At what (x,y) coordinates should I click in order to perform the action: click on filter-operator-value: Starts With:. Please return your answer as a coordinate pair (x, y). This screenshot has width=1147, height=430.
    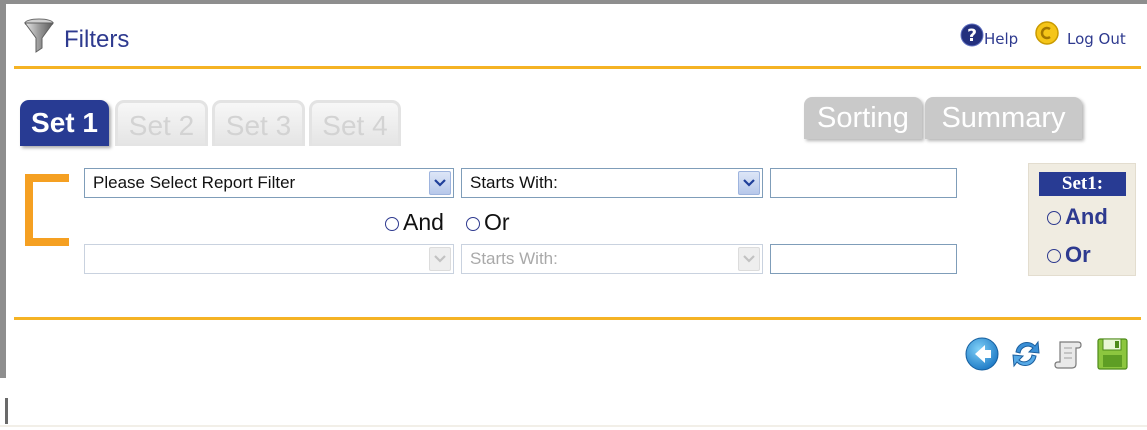
    Looking at the image, I should click on (514, 182).